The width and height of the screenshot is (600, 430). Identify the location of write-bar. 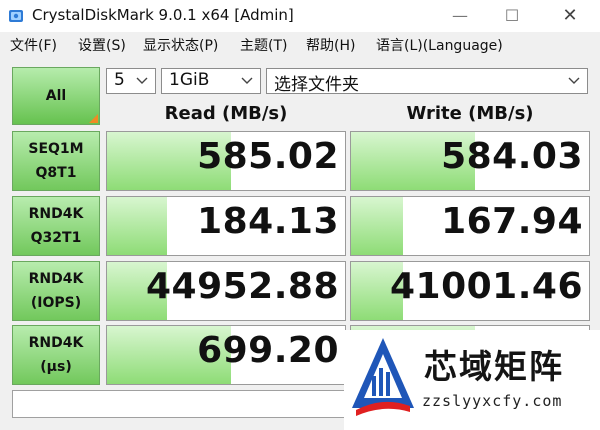
(377, 226).